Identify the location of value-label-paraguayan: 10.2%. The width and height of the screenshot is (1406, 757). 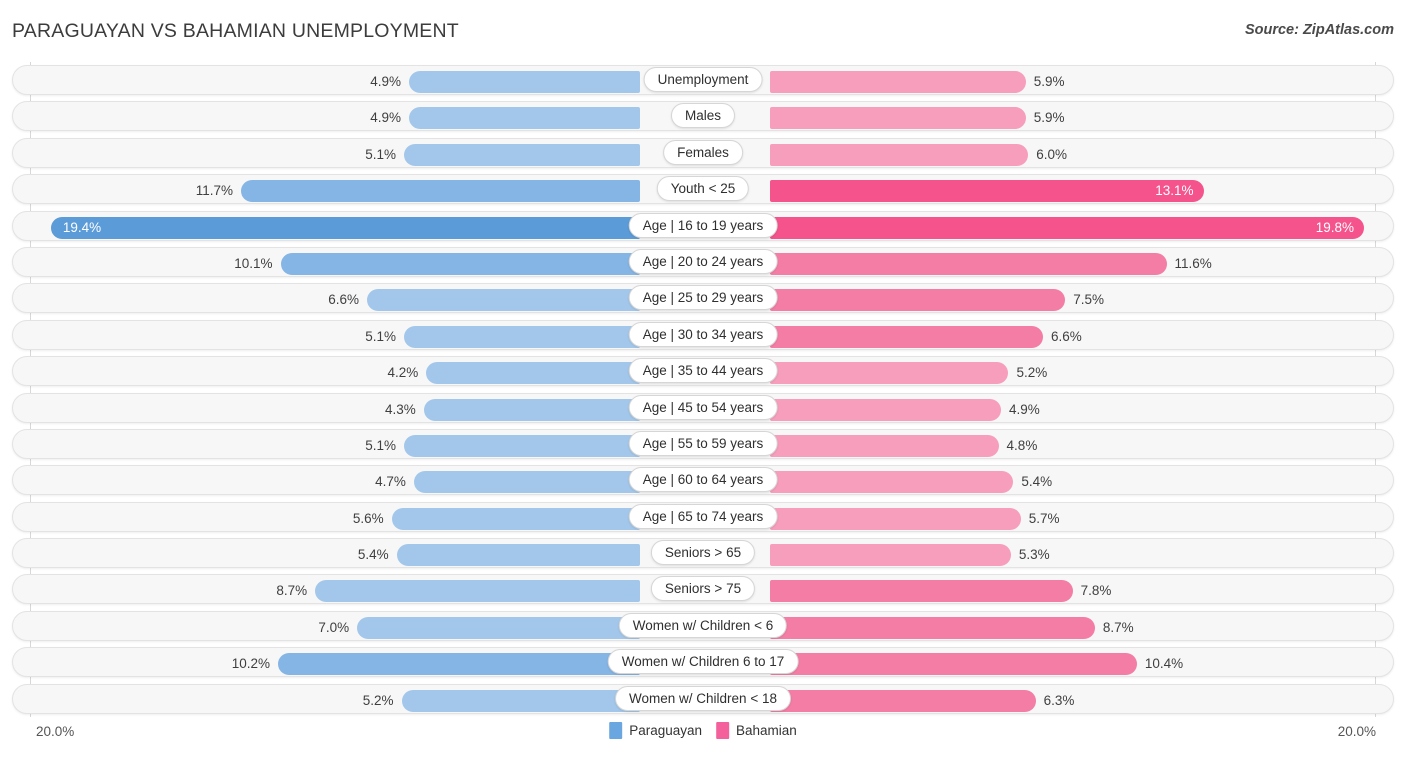
(251, 664).